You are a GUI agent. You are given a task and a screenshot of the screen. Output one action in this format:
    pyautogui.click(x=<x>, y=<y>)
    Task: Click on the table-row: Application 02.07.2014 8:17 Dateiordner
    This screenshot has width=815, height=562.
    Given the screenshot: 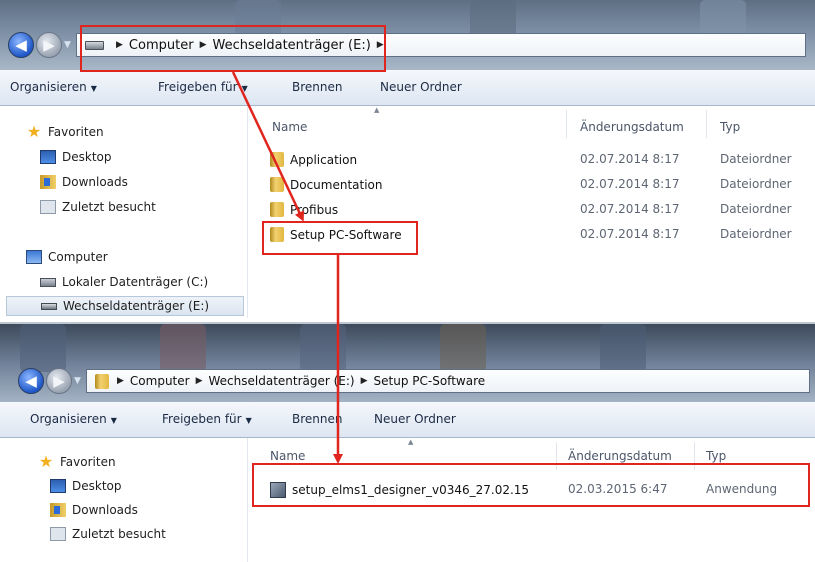 What is the action you would take?
    pyautogui.click(x=531, y=160)
    